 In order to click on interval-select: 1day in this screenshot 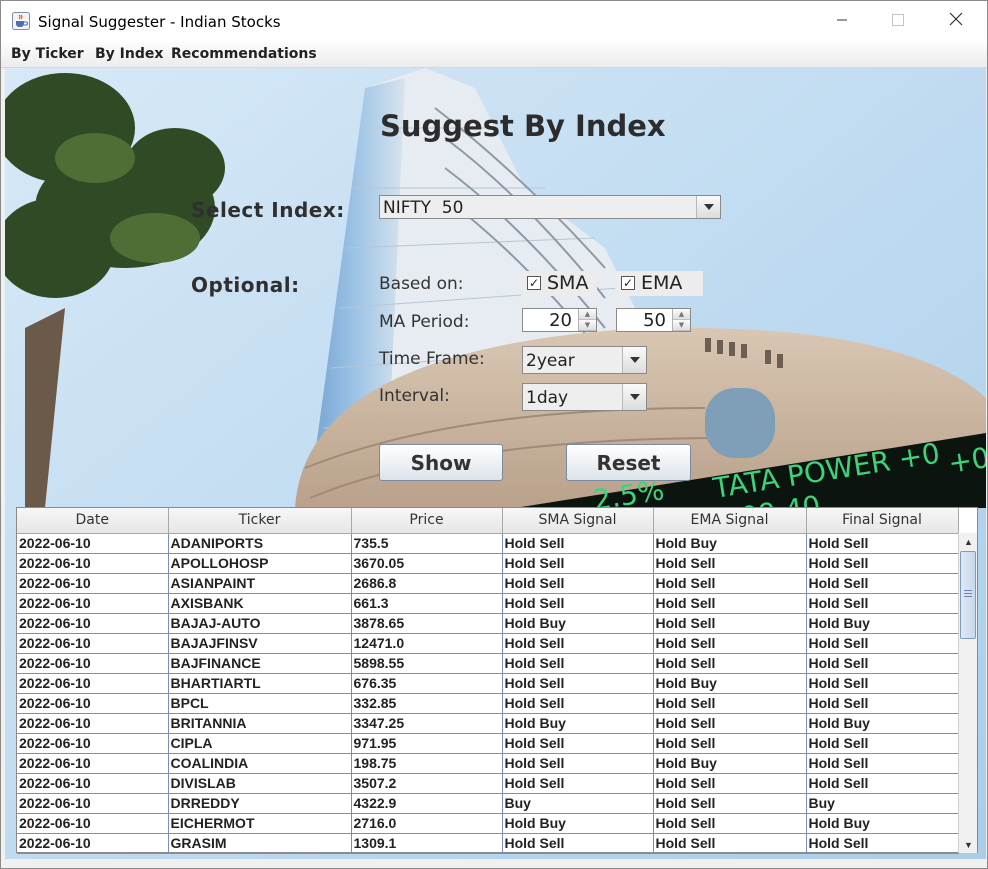, I will do `click(584, 397)`.